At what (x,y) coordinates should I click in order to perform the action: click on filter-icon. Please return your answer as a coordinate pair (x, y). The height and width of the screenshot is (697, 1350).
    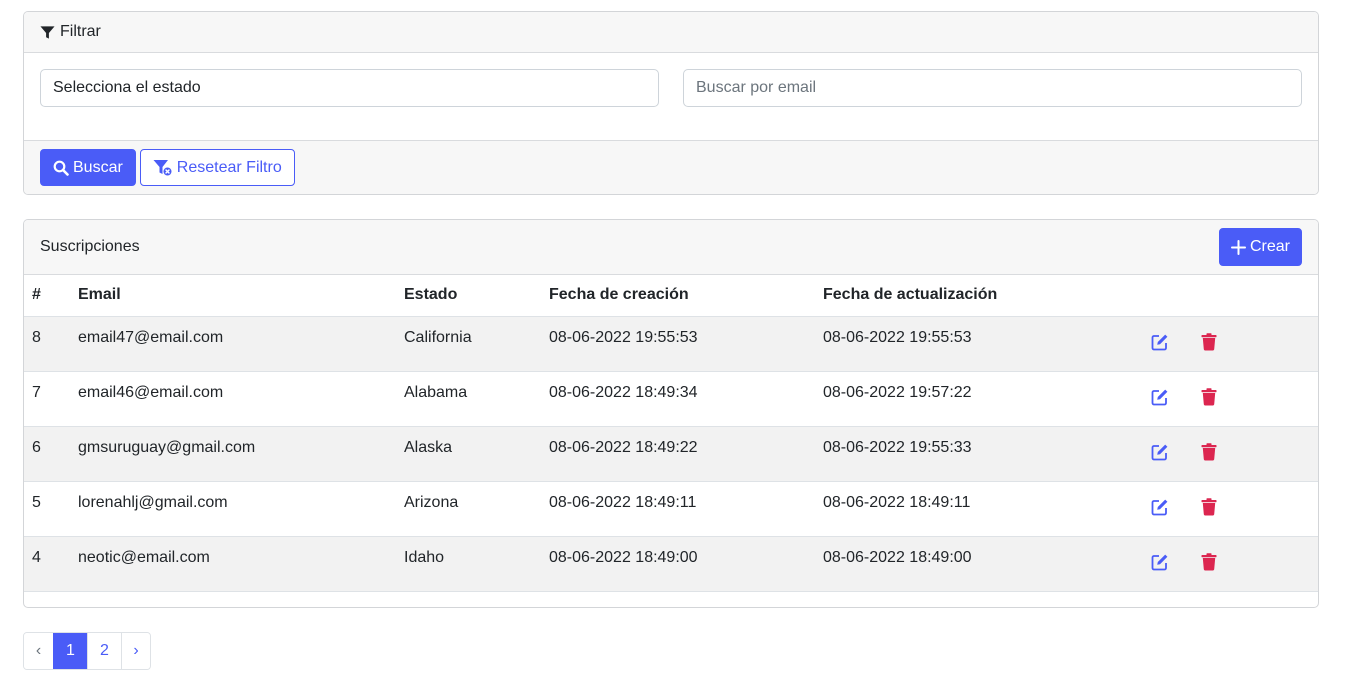
    Looking at the image, I should click on (47, 32).